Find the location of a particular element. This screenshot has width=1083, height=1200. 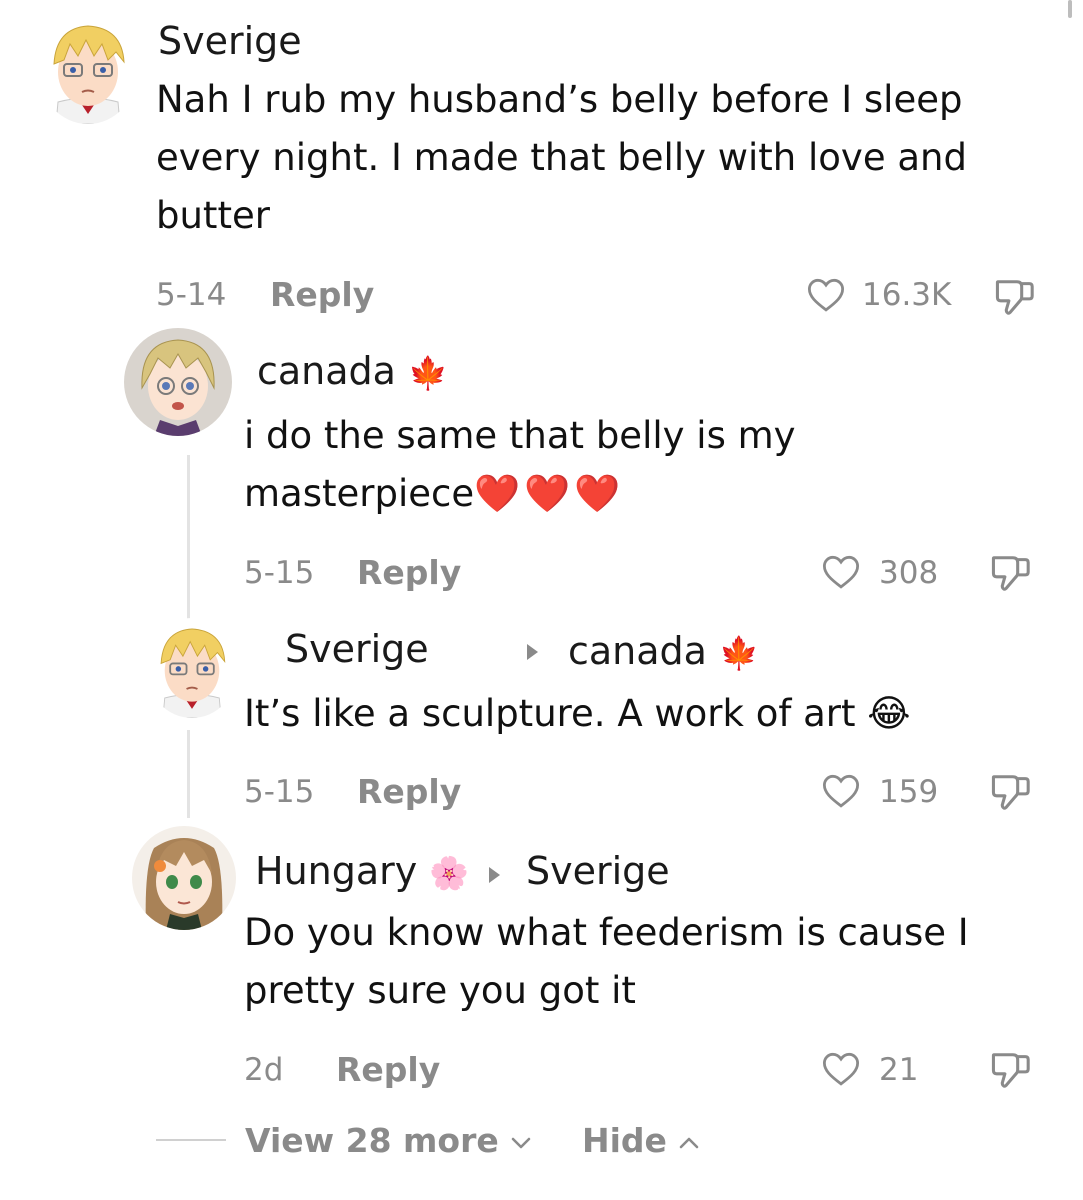

scrollbar is located at coordinates (1070, 9).